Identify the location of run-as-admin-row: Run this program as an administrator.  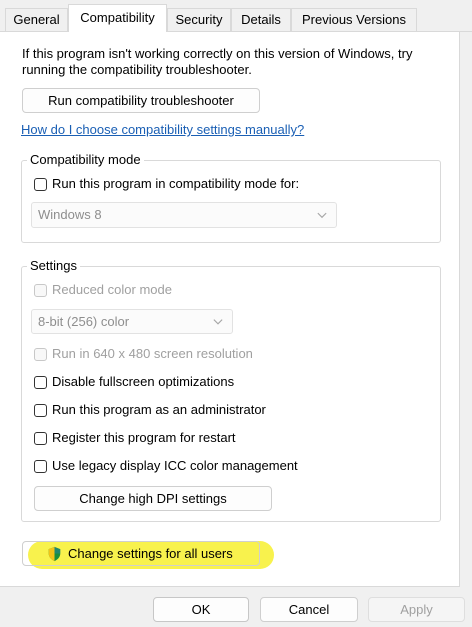
(150, 410).